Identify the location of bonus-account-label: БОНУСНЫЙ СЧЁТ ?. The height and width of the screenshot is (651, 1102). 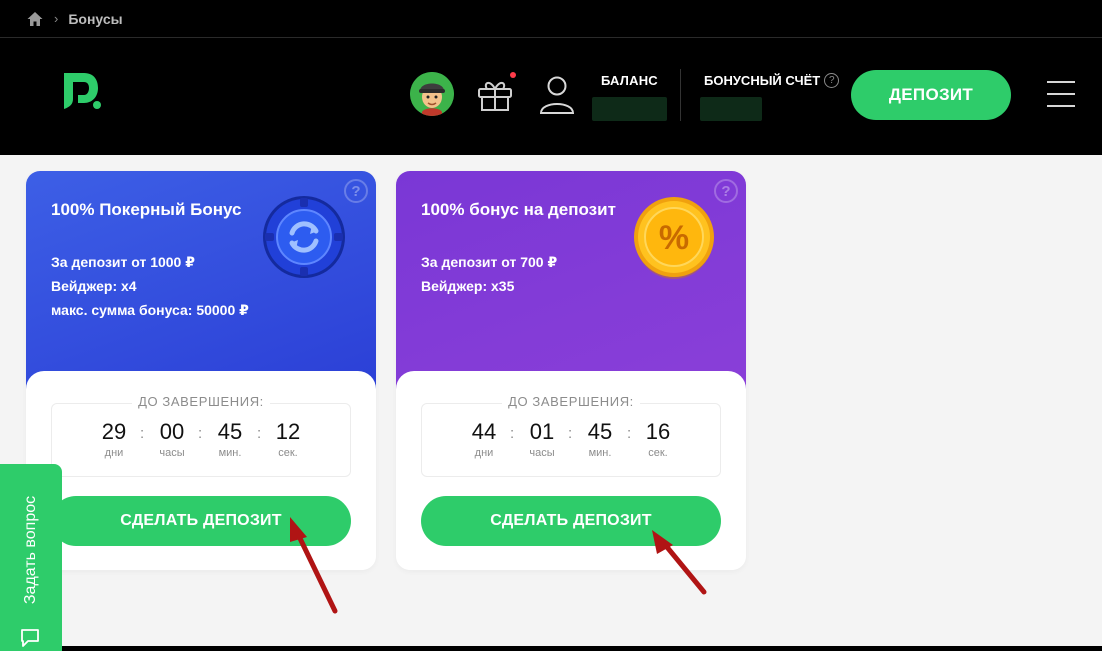
(772, 80).